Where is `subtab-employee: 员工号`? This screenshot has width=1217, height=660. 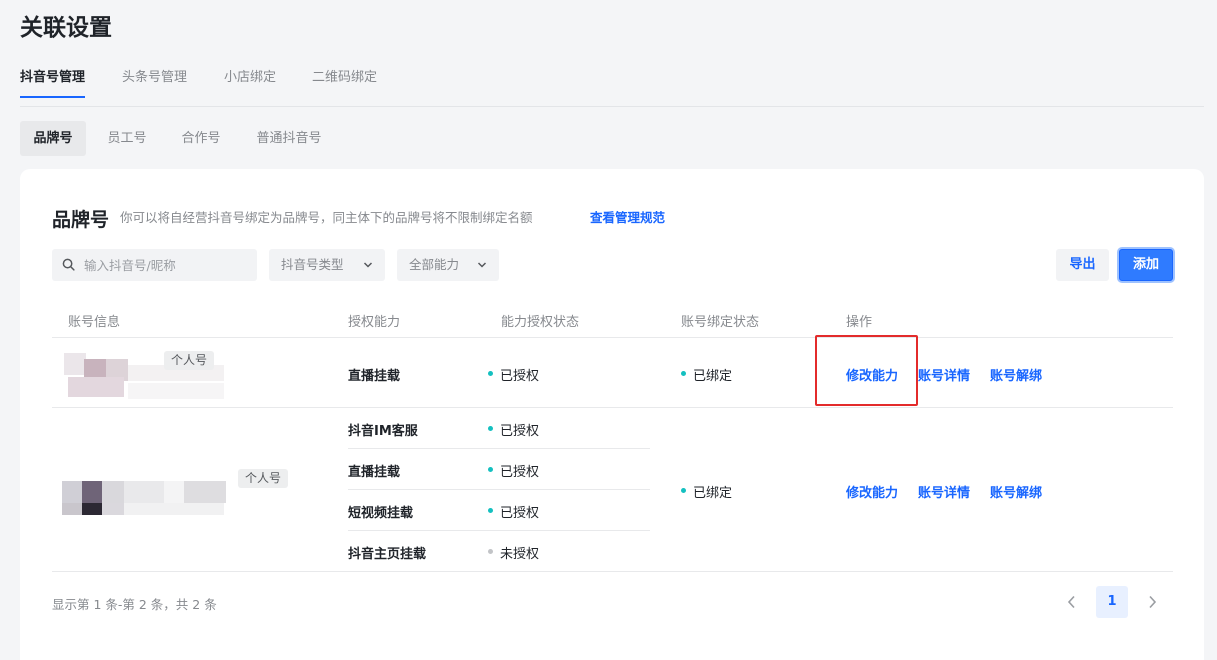 subtab-employee: 员工号 is located at coordinates (127, 138).